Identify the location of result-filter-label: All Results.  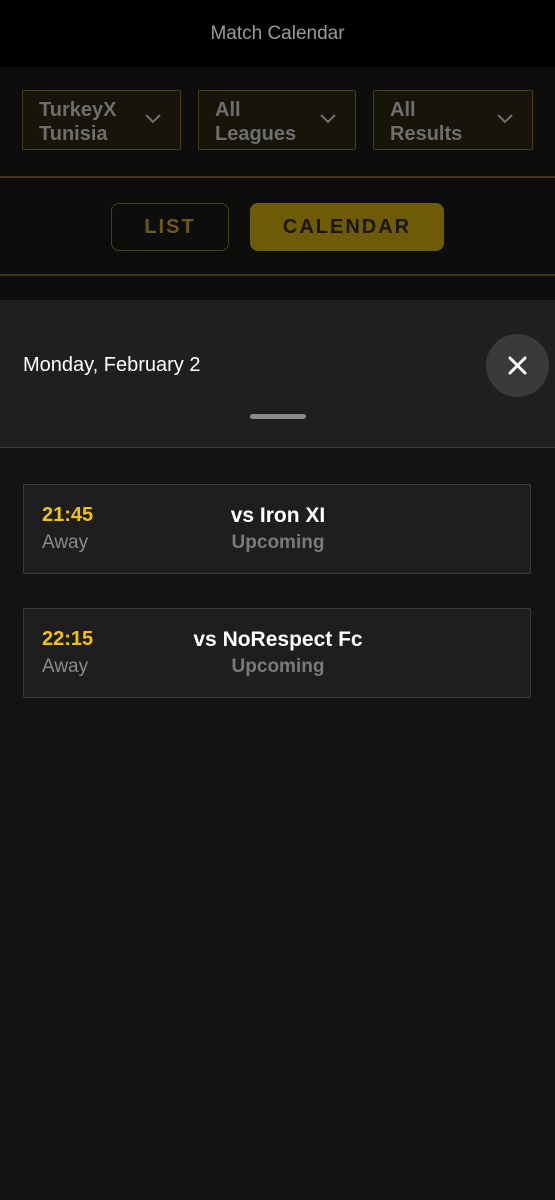
(426, 122).